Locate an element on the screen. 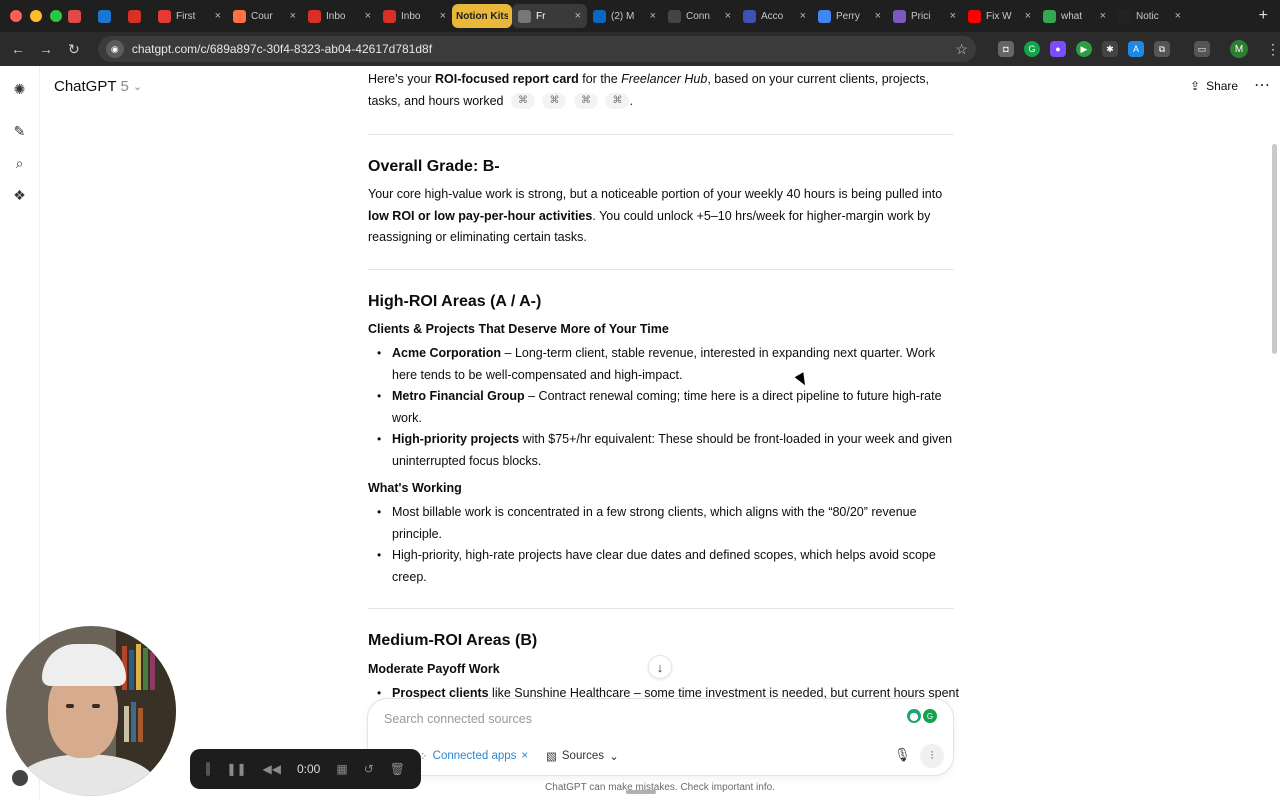 This screenshot has width=1280, height=801. play-extension-icon: ▶ is located at coordinates (1083, 49).